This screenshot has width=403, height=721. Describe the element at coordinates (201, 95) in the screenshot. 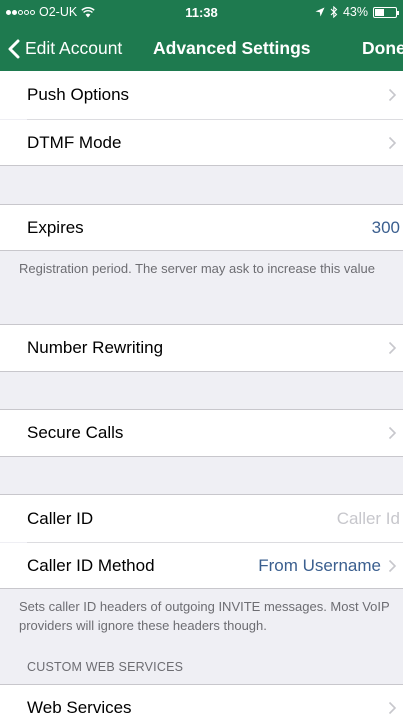

I see `push-options-row: Push Options` at that location.